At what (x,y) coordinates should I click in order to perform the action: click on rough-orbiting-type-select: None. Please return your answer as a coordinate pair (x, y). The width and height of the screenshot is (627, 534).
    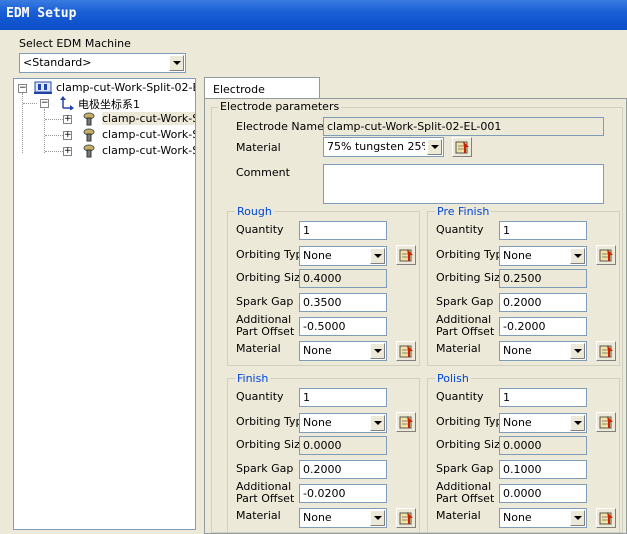
    Looking at the image, I should click on (343, 256).